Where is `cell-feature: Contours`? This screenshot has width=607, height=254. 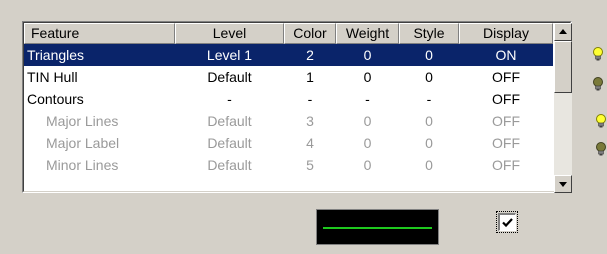 cell-feature: Contours is located at coordinates (55, 99).